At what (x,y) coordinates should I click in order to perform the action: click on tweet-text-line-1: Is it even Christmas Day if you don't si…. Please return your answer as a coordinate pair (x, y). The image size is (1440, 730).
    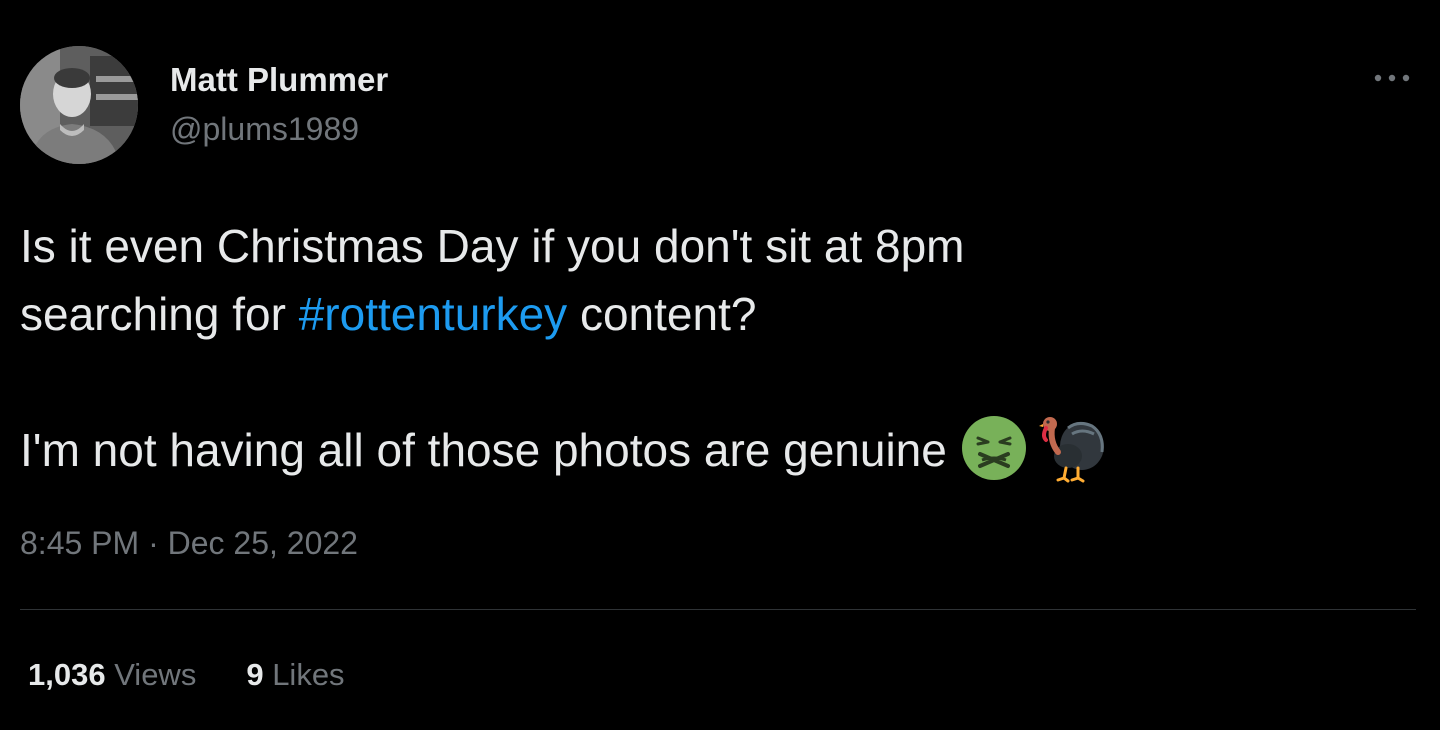
    Looking at the image, I should click on (492, 246).